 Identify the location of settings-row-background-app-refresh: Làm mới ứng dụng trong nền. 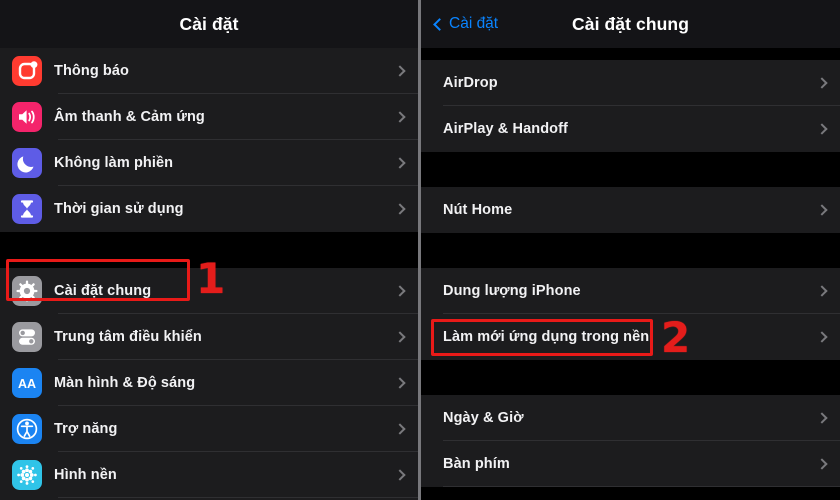
(630, 337).